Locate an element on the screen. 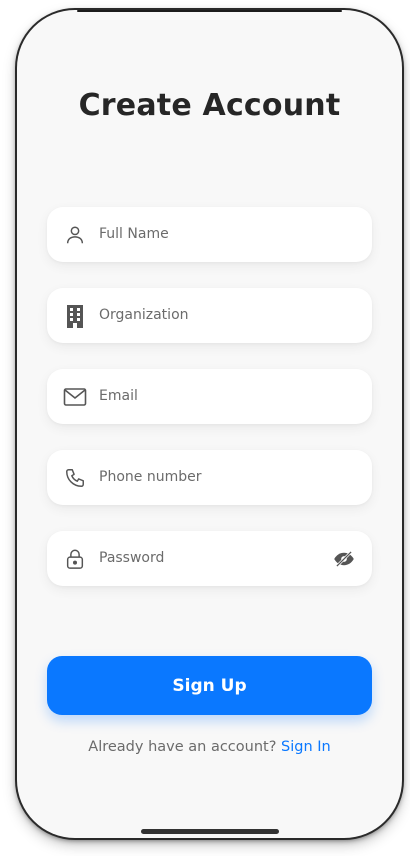 The image size is (410, 856). eye-slash-icon is located at coordinates (344, 559).